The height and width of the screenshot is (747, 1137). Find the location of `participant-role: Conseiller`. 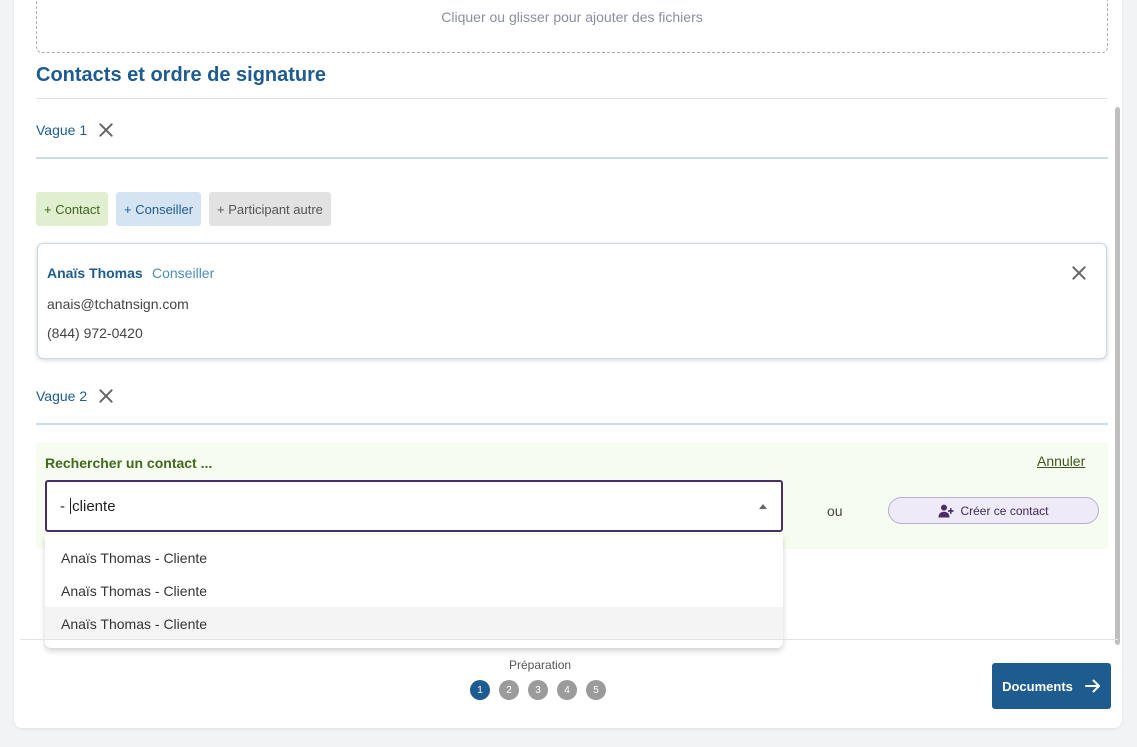

participant-role: Conseiller is located at coordinates (183, 273).